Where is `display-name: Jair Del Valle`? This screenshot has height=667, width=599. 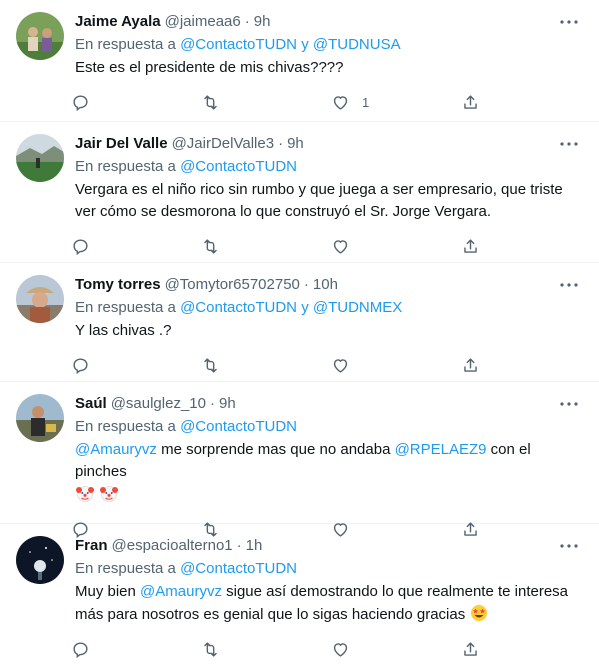
display-name: Jair Del Valle is located at coordinates (121, 143).